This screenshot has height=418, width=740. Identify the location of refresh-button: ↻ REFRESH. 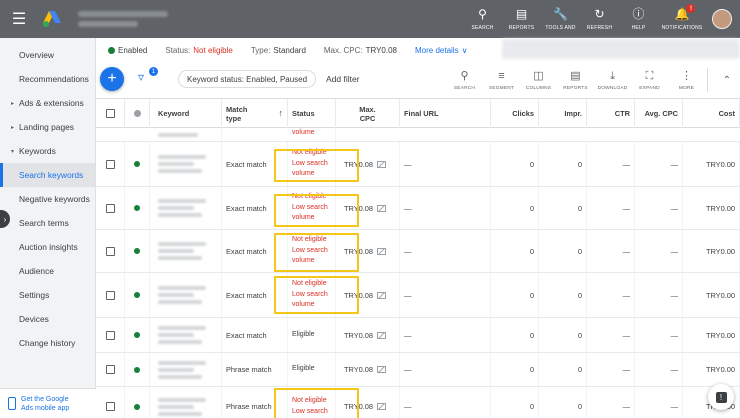
(599, 19).